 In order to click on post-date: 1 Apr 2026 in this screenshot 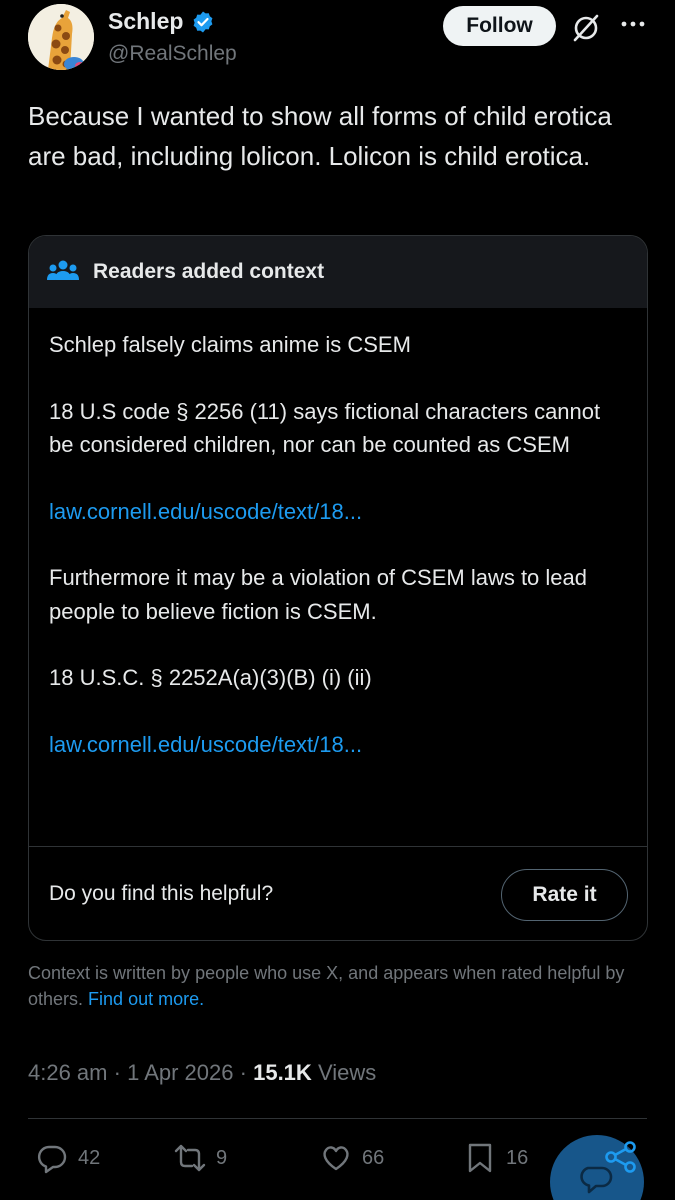, I will do `click(180, 1072)`.